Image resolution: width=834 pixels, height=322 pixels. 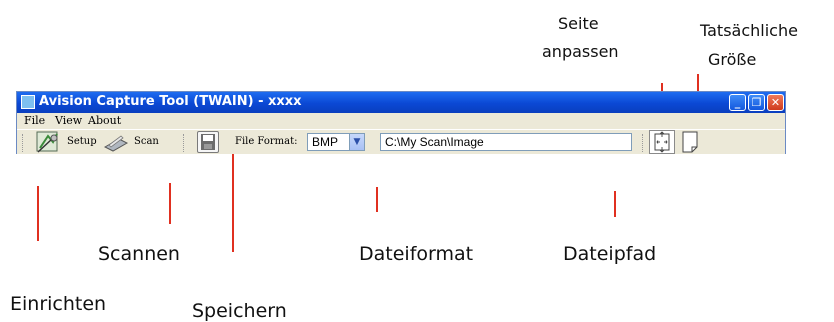 I want to click on callout-file-format: Dateiformat, so click(x=416, y=254).